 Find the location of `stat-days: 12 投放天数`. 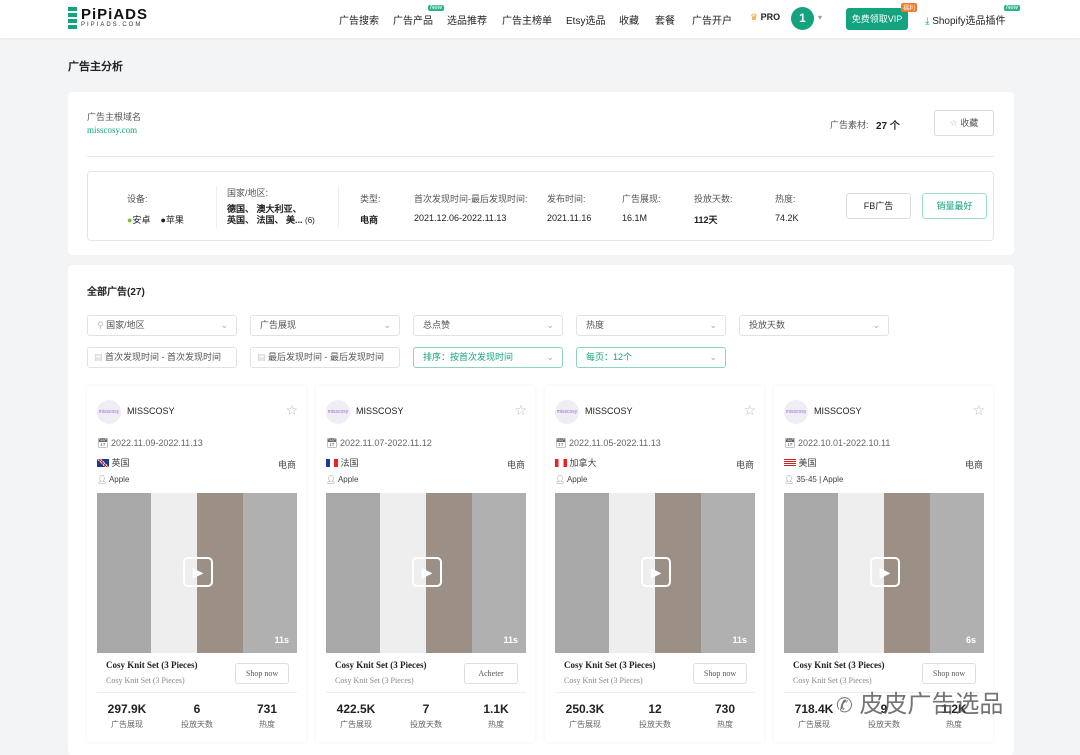

stat-days: 12 投放天数 is located at coordinates (655, 715).